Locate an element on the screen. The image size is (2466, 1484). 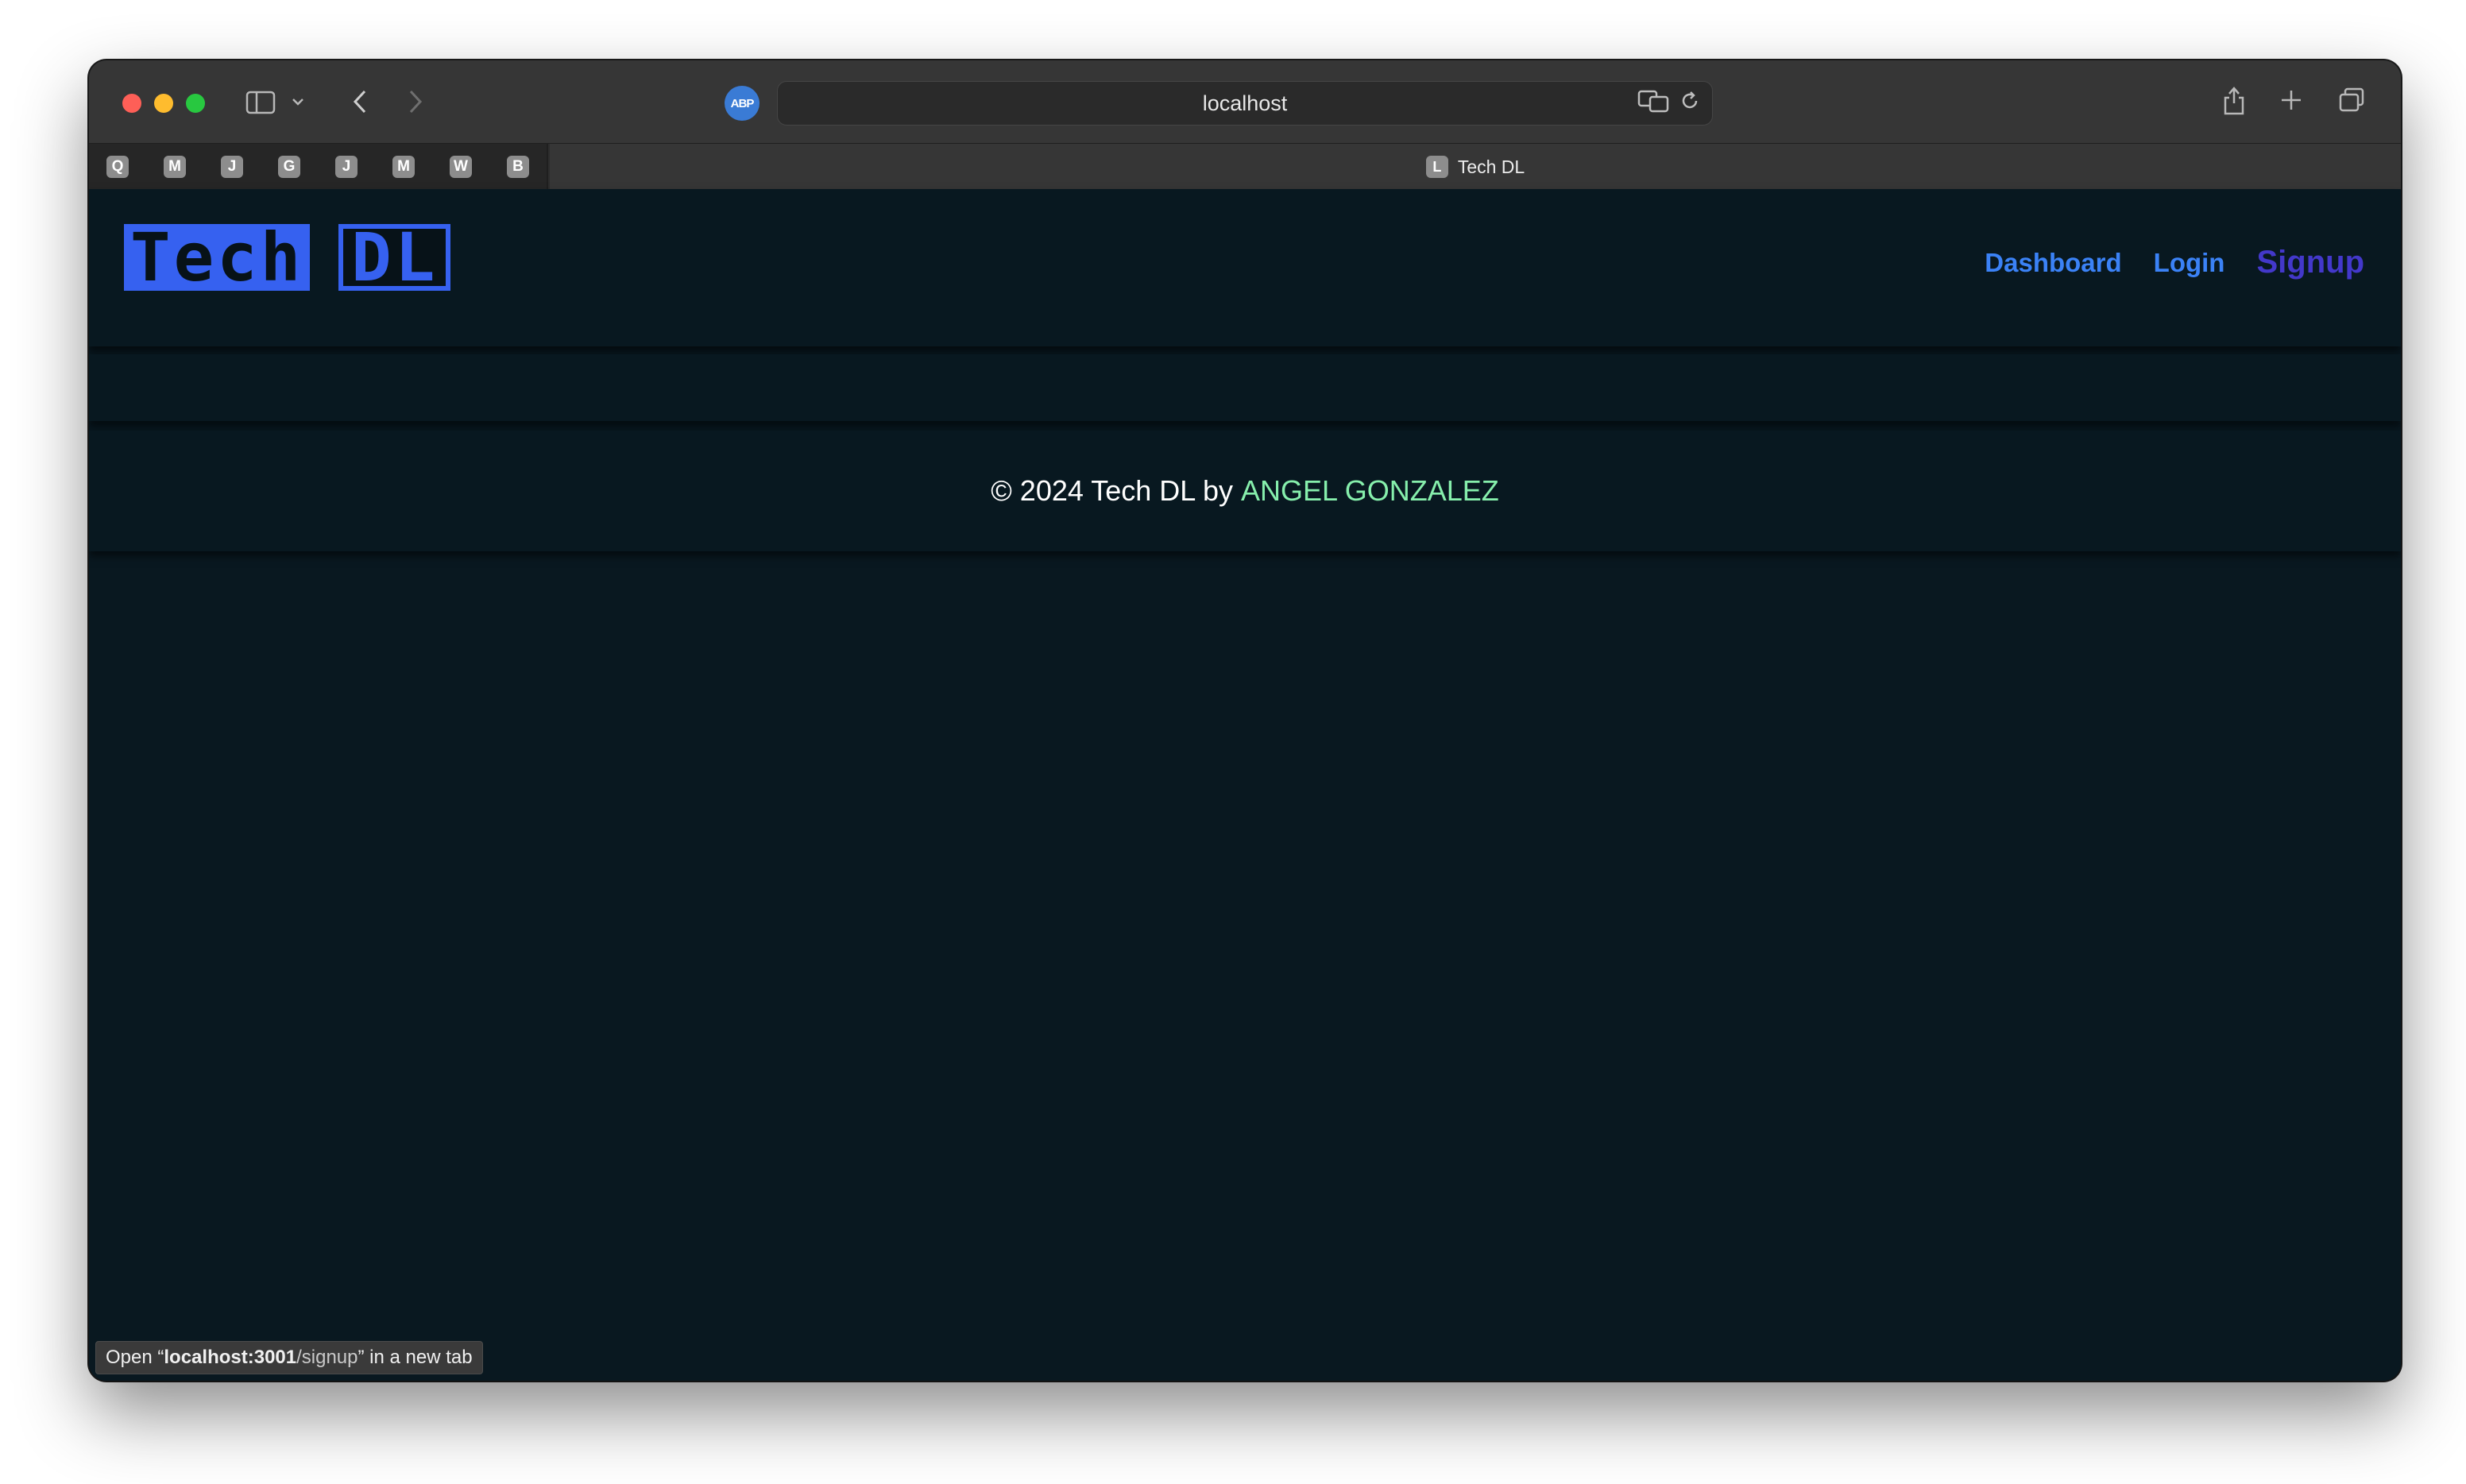
logo-word-tech: Tech is located at coordinates (217, 257).